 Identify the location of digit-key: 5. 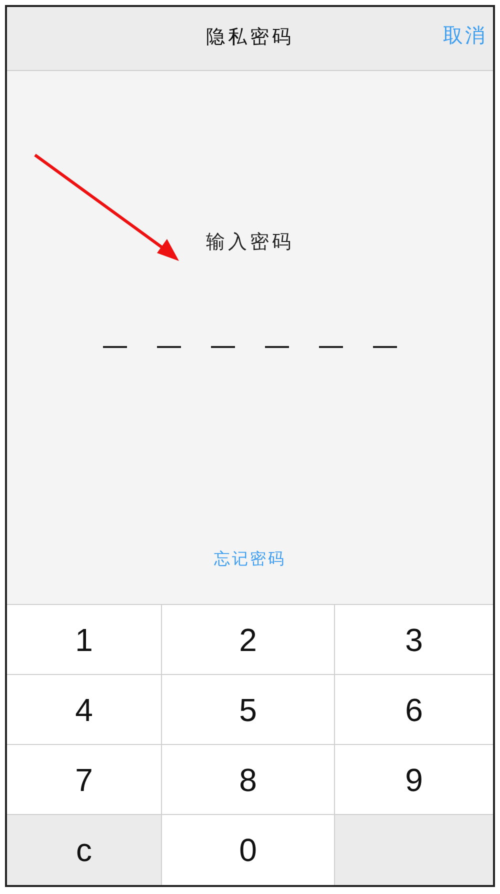
(248, 710).